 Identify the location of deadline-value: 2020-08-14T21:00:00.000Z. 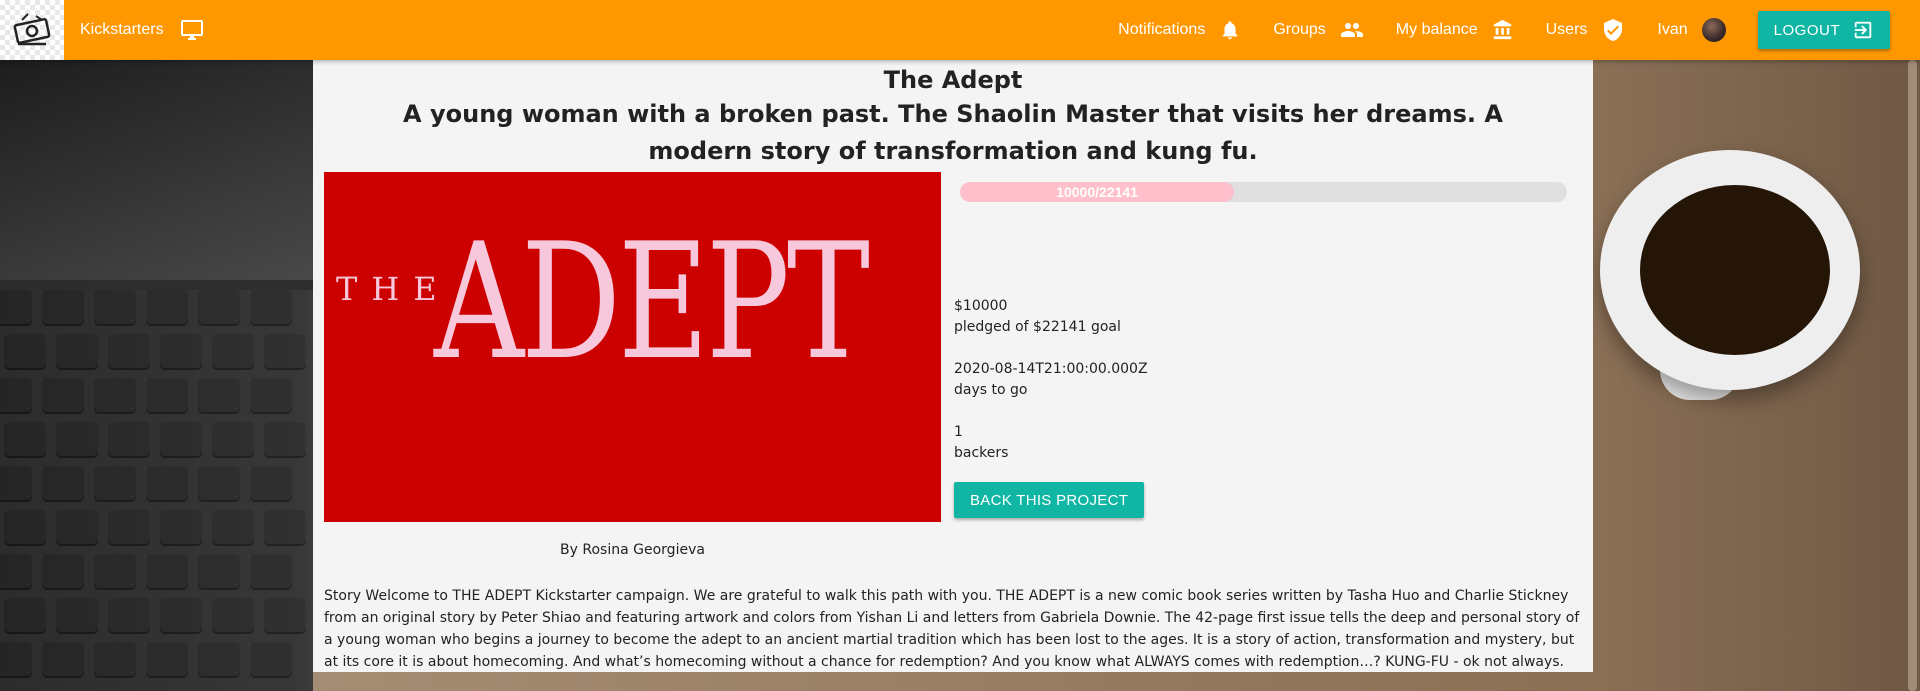
(1051, 369).